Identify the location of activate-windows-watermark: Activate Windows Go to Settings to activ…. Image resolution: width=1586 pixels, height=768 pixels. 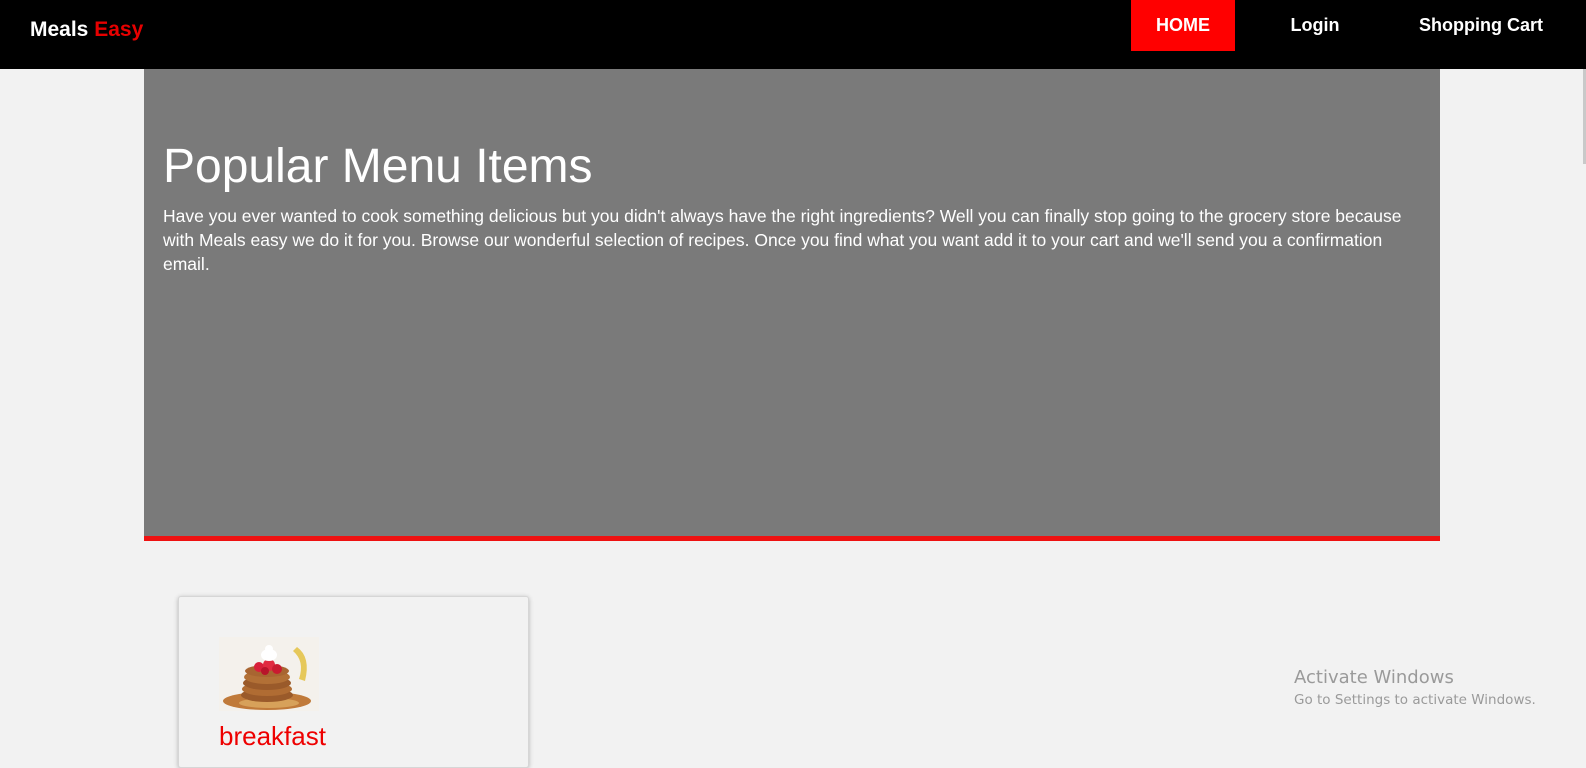
(1415, 688).